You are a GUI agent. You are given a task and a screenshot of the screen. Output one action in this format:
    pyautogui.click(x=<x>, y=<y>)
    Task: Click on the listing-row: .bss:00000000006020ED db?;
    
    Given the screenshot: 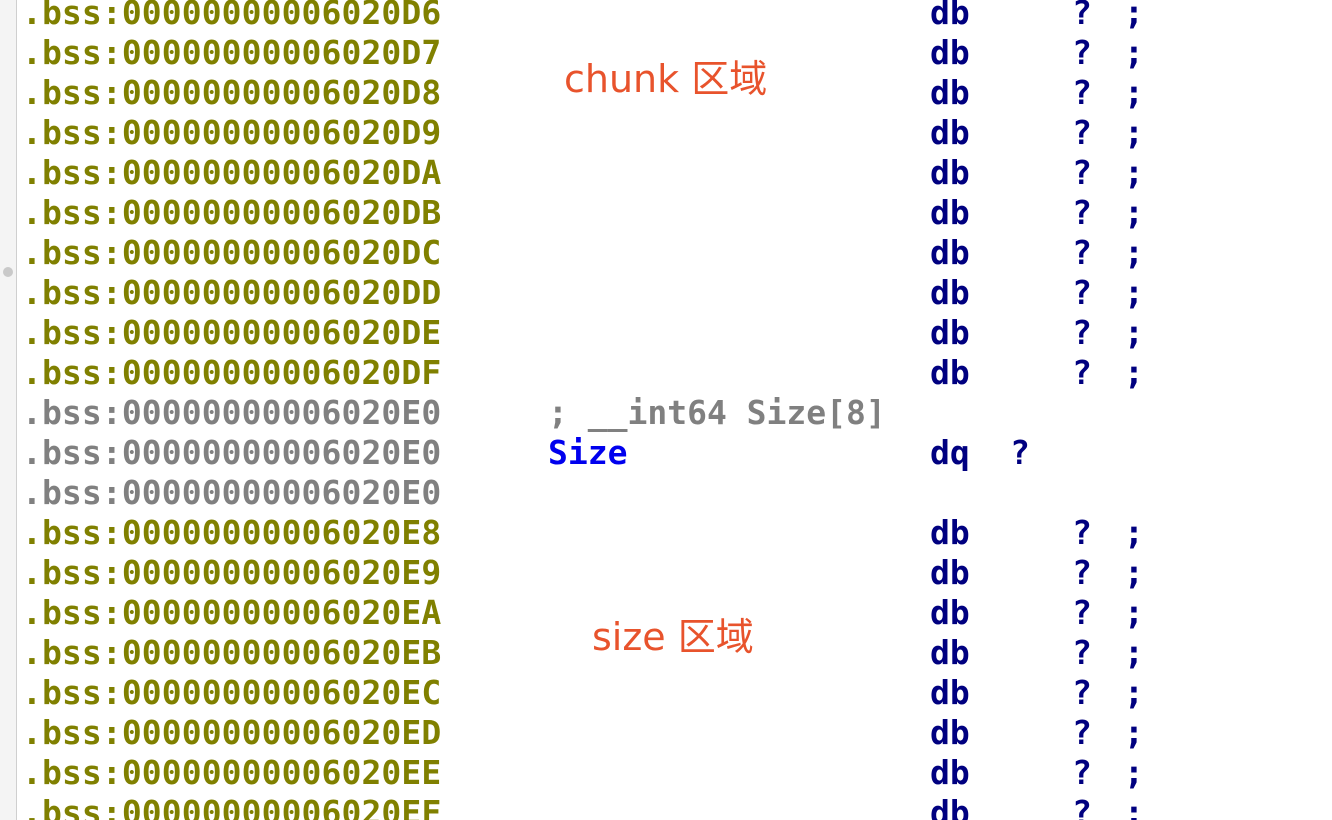 What is the action you would take?
    pyautogui.click(x=672, y=733)
    